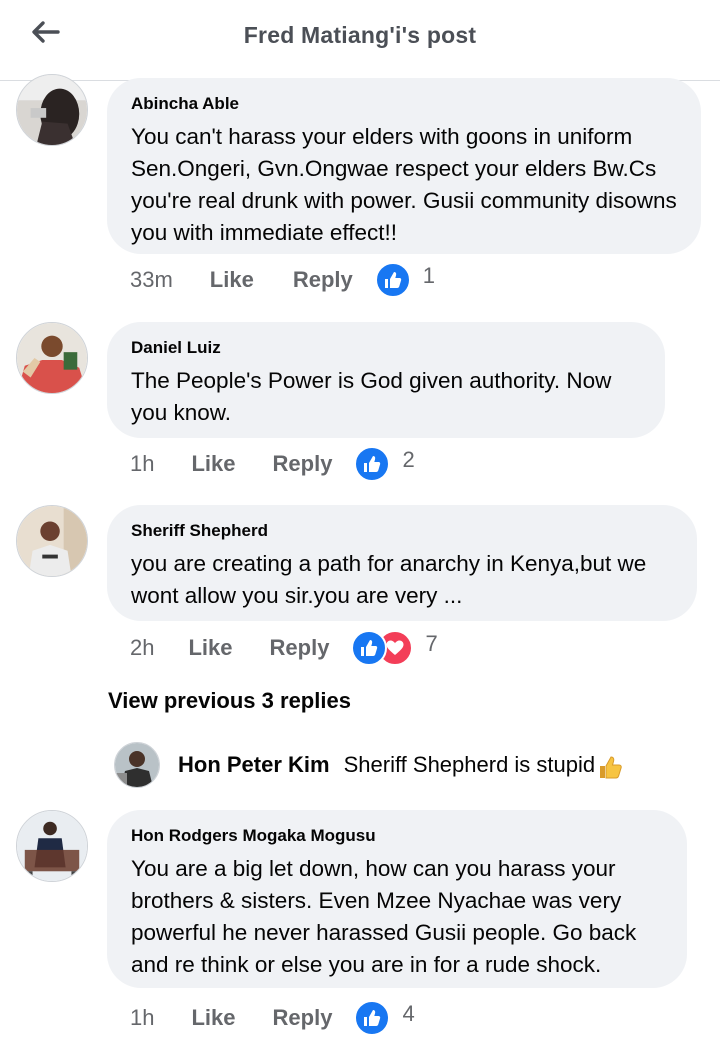  I want to click on reply-author: Hon Peter Kim, so click(254, 765).